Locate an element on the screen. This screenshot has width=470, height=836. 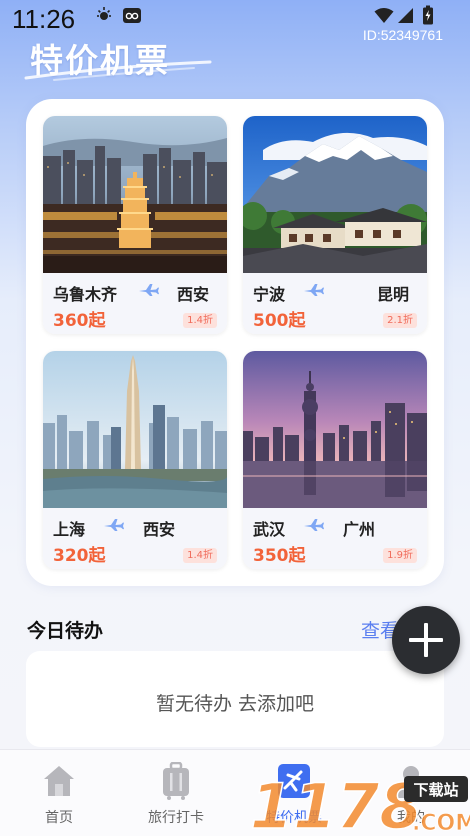
brightness-icon is located at coordinates (104, 13).